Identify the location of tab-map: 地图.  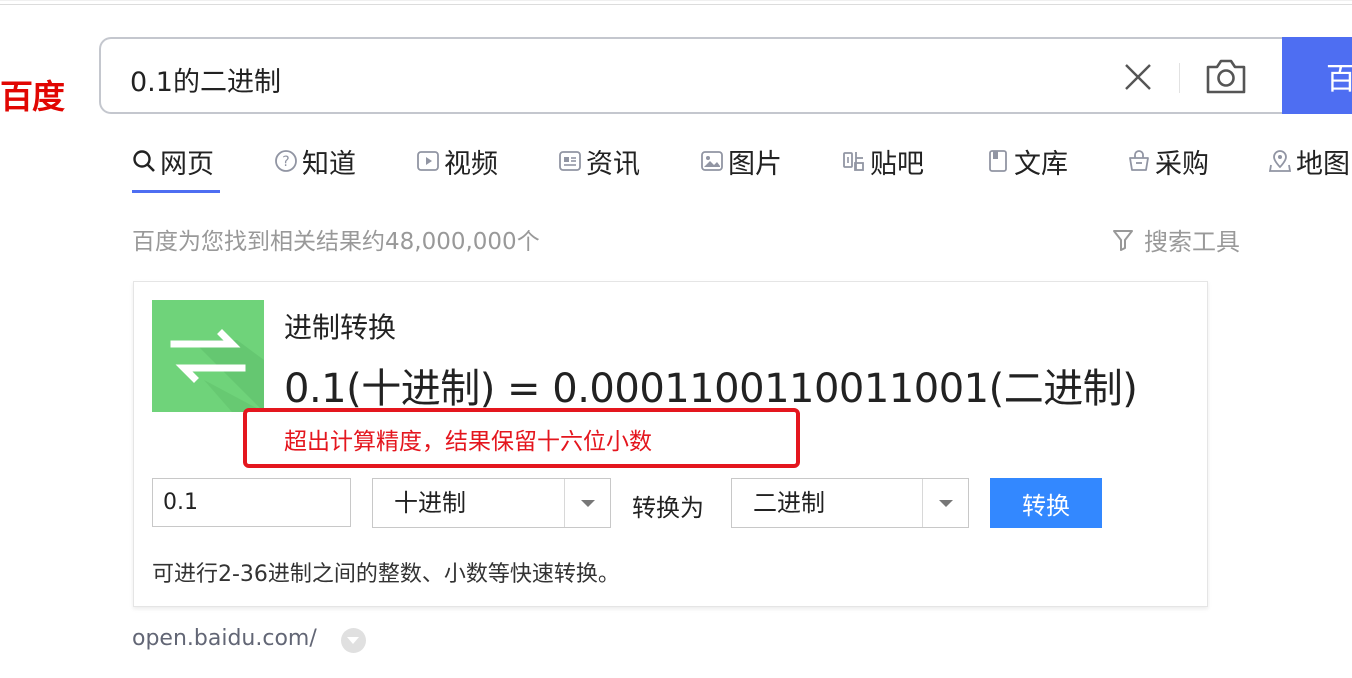
(1309, 161).